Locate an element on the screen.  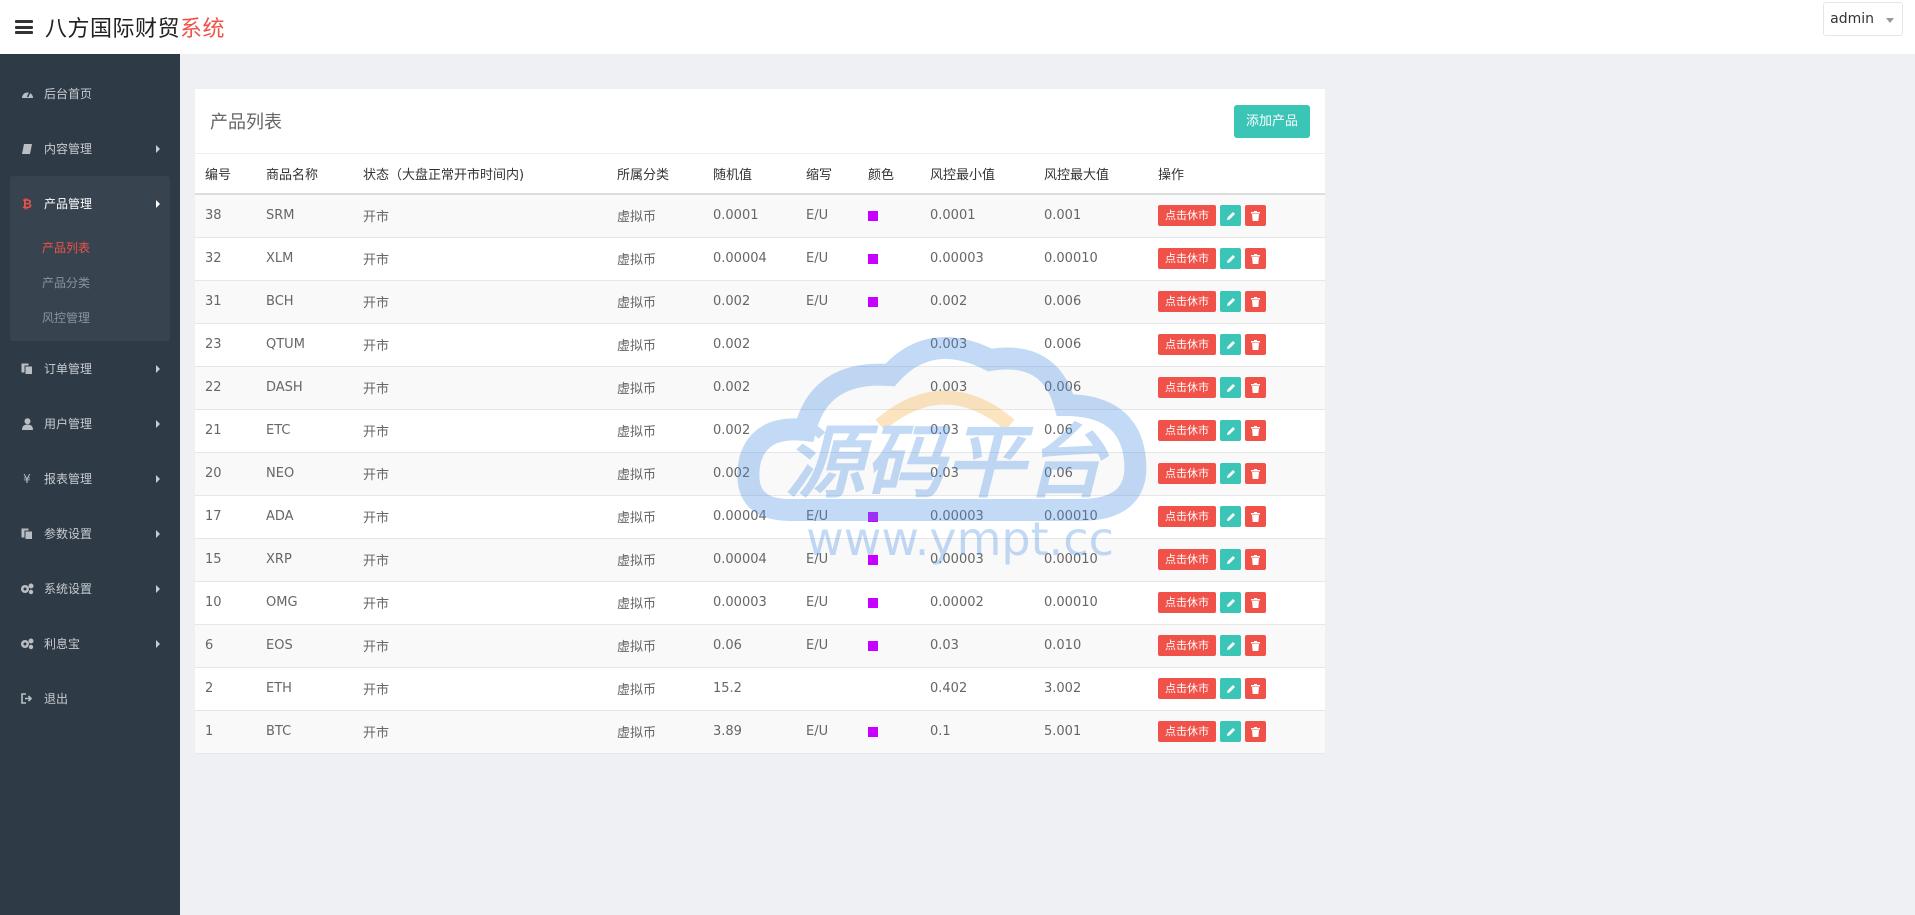
sidebar-item-label: 参数设置 is located at coordinates (68, 534).